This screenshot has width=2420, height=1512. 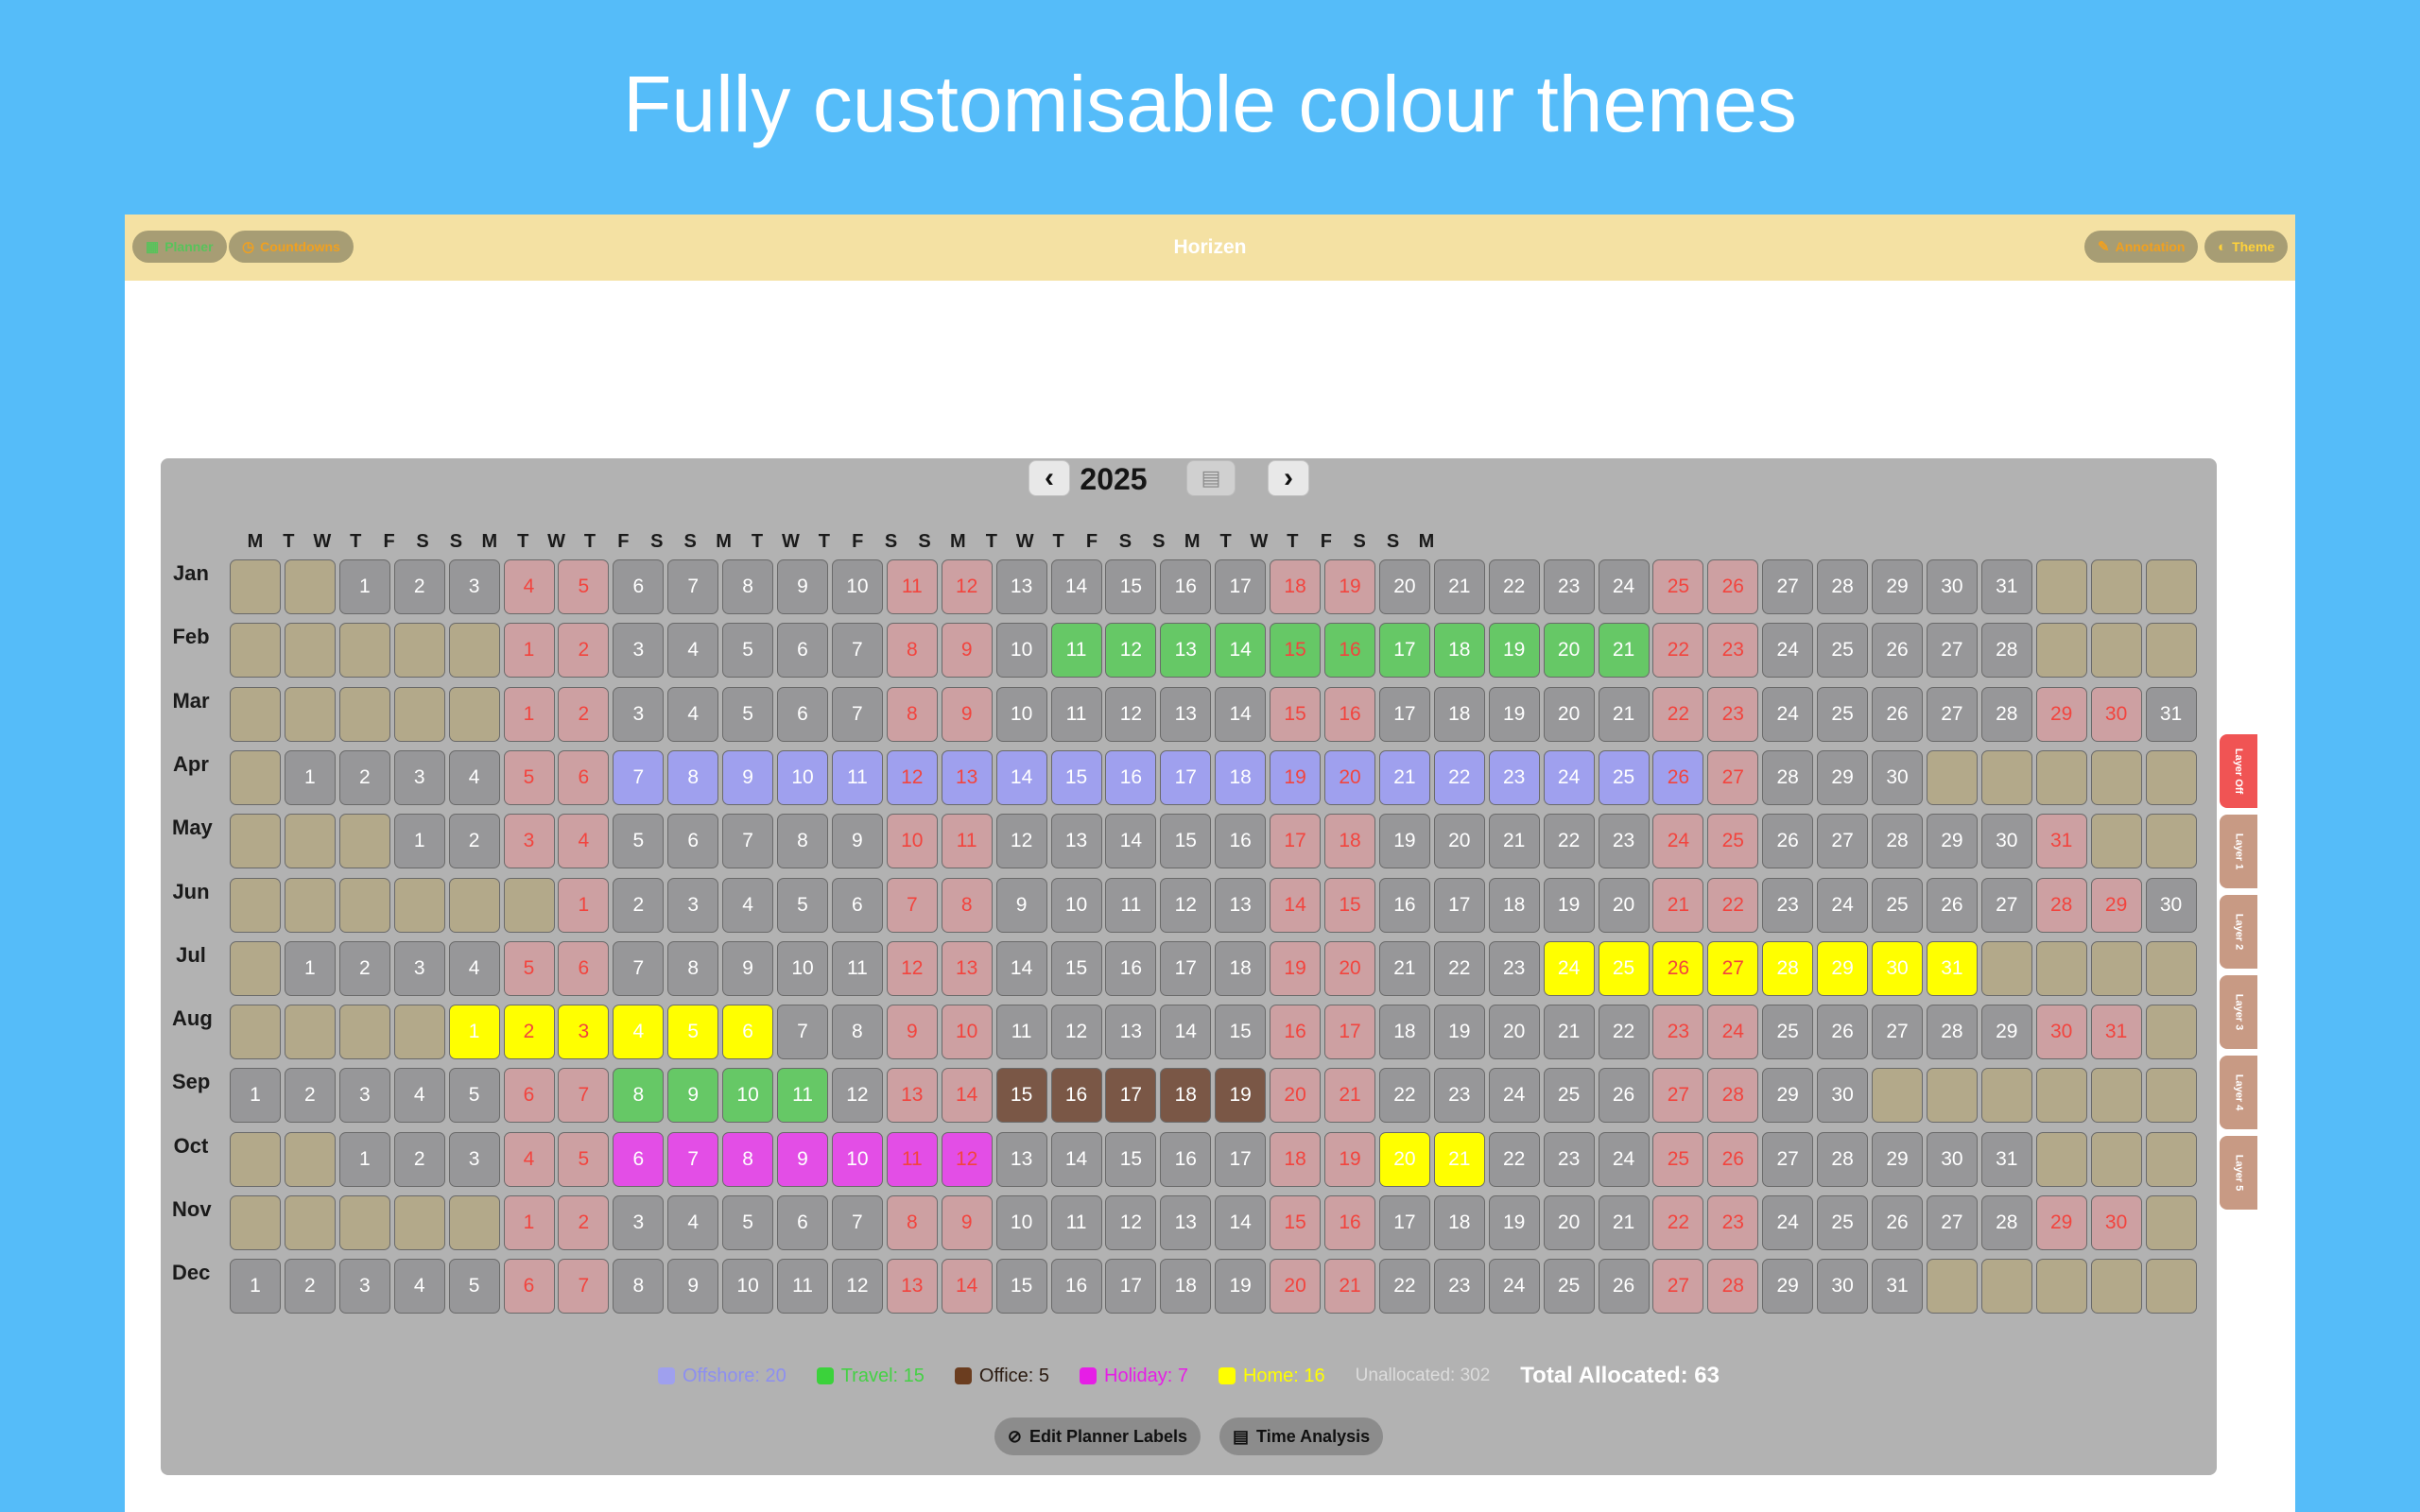 I want to click on layer-tab: Layer 2, so click(x=2238, y=932).